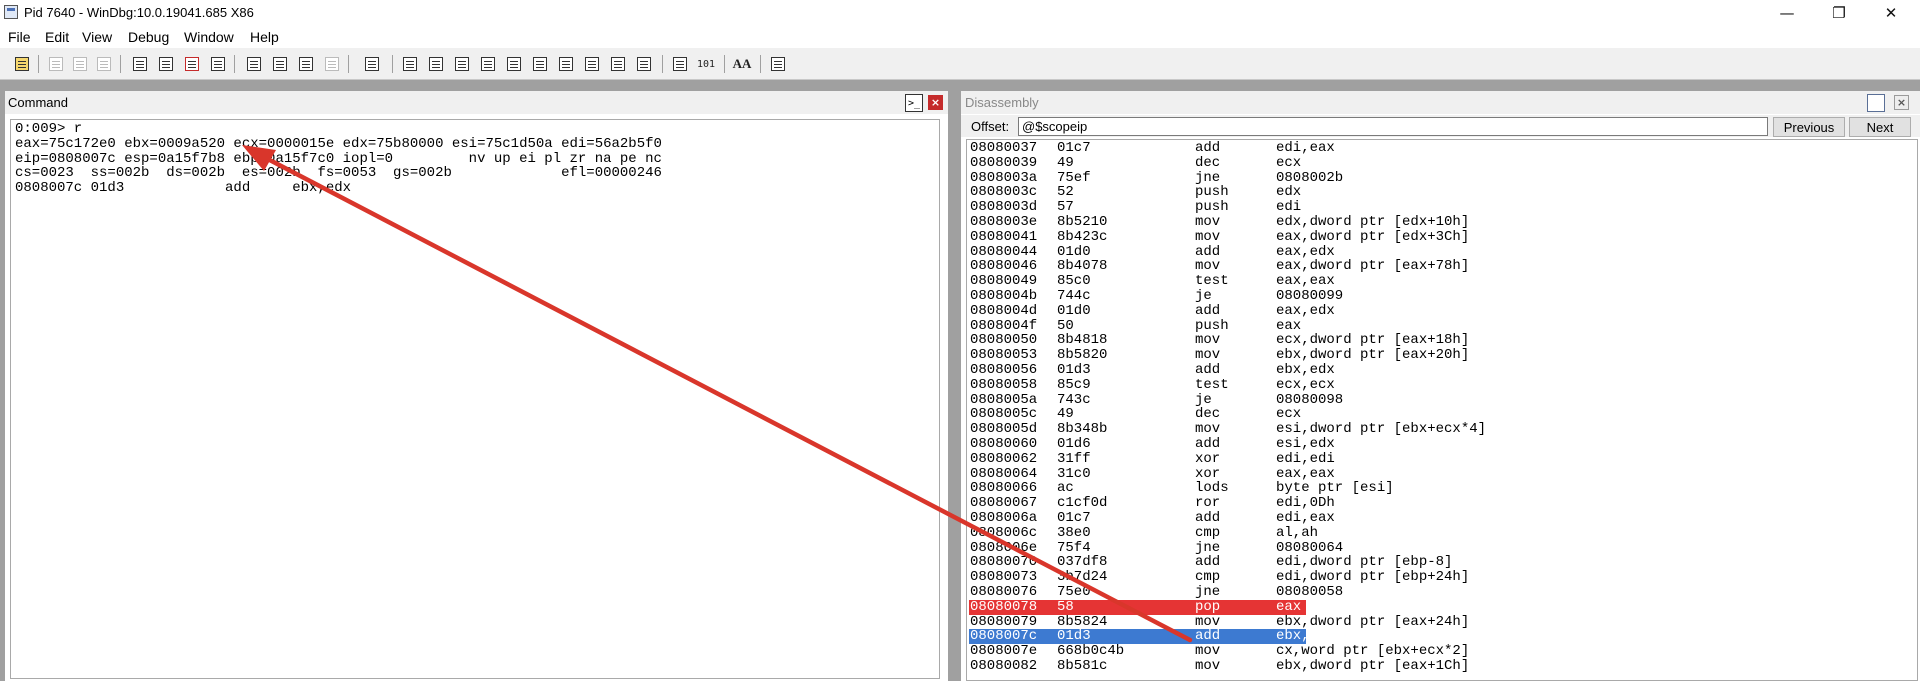 The image size is (1920, 681). What do you see at coordinates (1212, 281) in the screenshot?
I see `instruction-mnemonic: test` at bounding box center [1212, 281].